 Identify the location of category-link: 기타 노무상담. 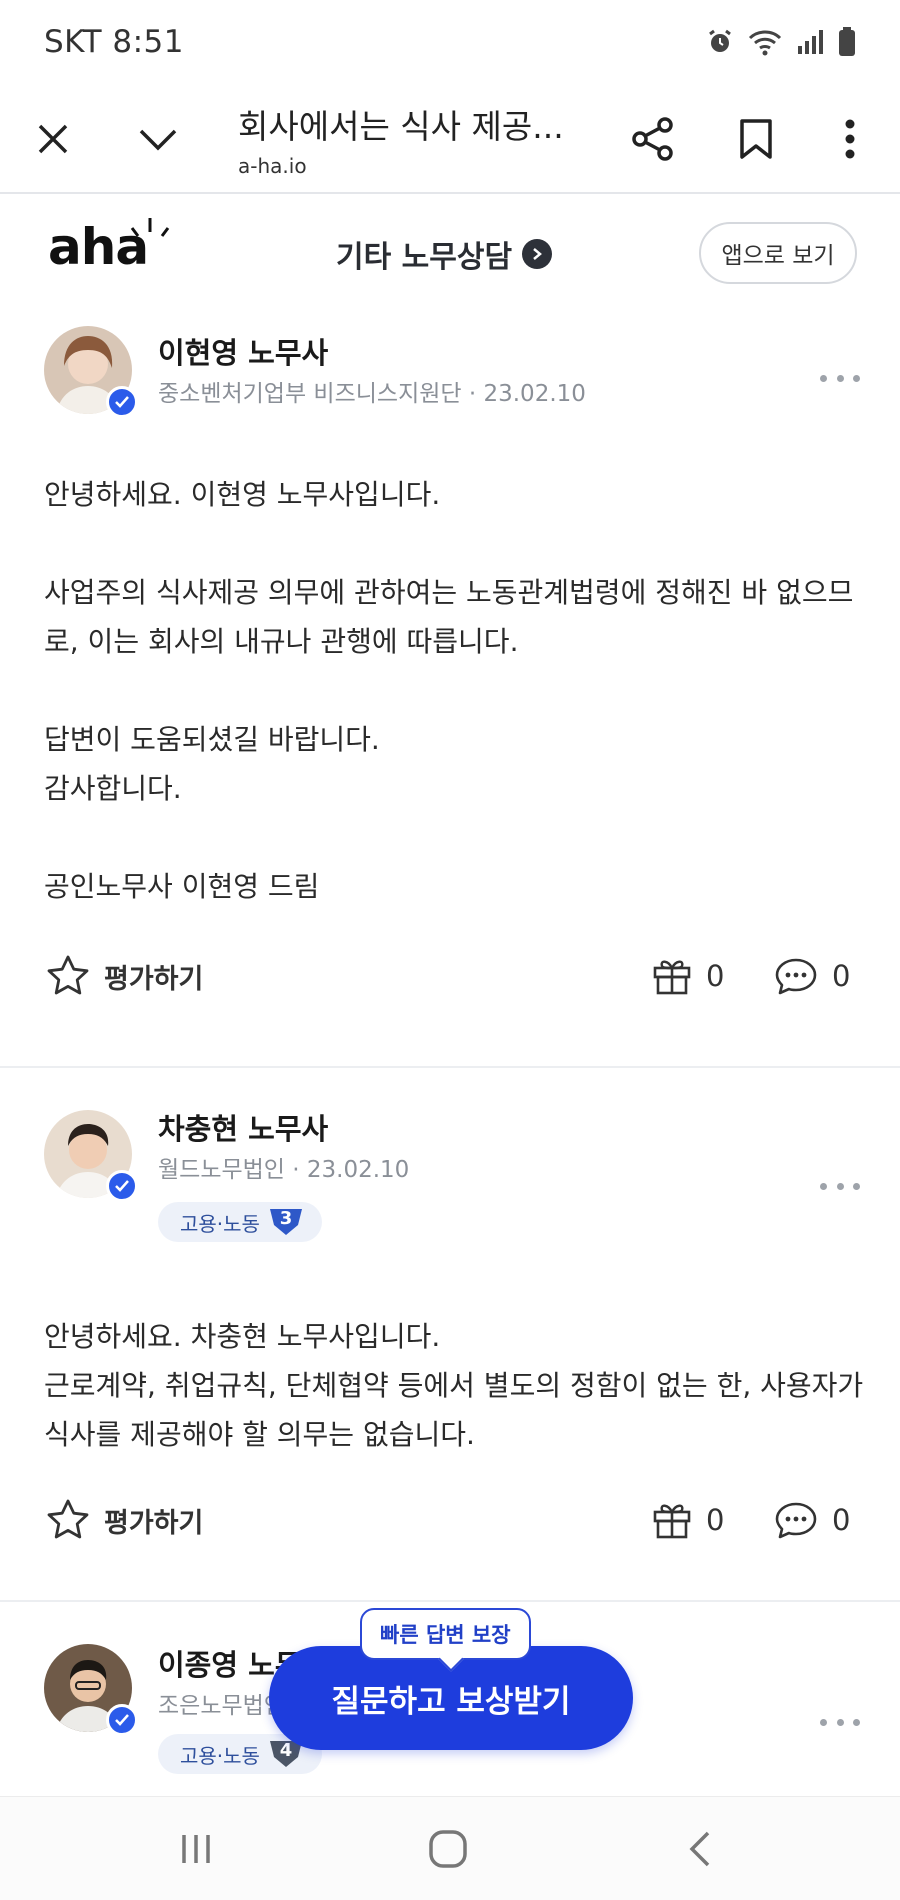
(444, 254).